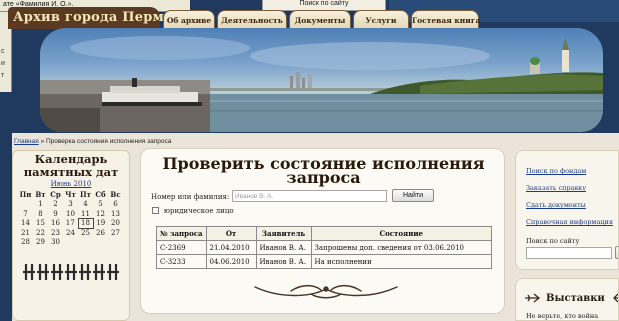 The height and width of the screenshot is (321, 619). What do you see at coordinates (115, 214) in the screenshot?
I see `calendar-day: 13` at bounding box center [115, 214].